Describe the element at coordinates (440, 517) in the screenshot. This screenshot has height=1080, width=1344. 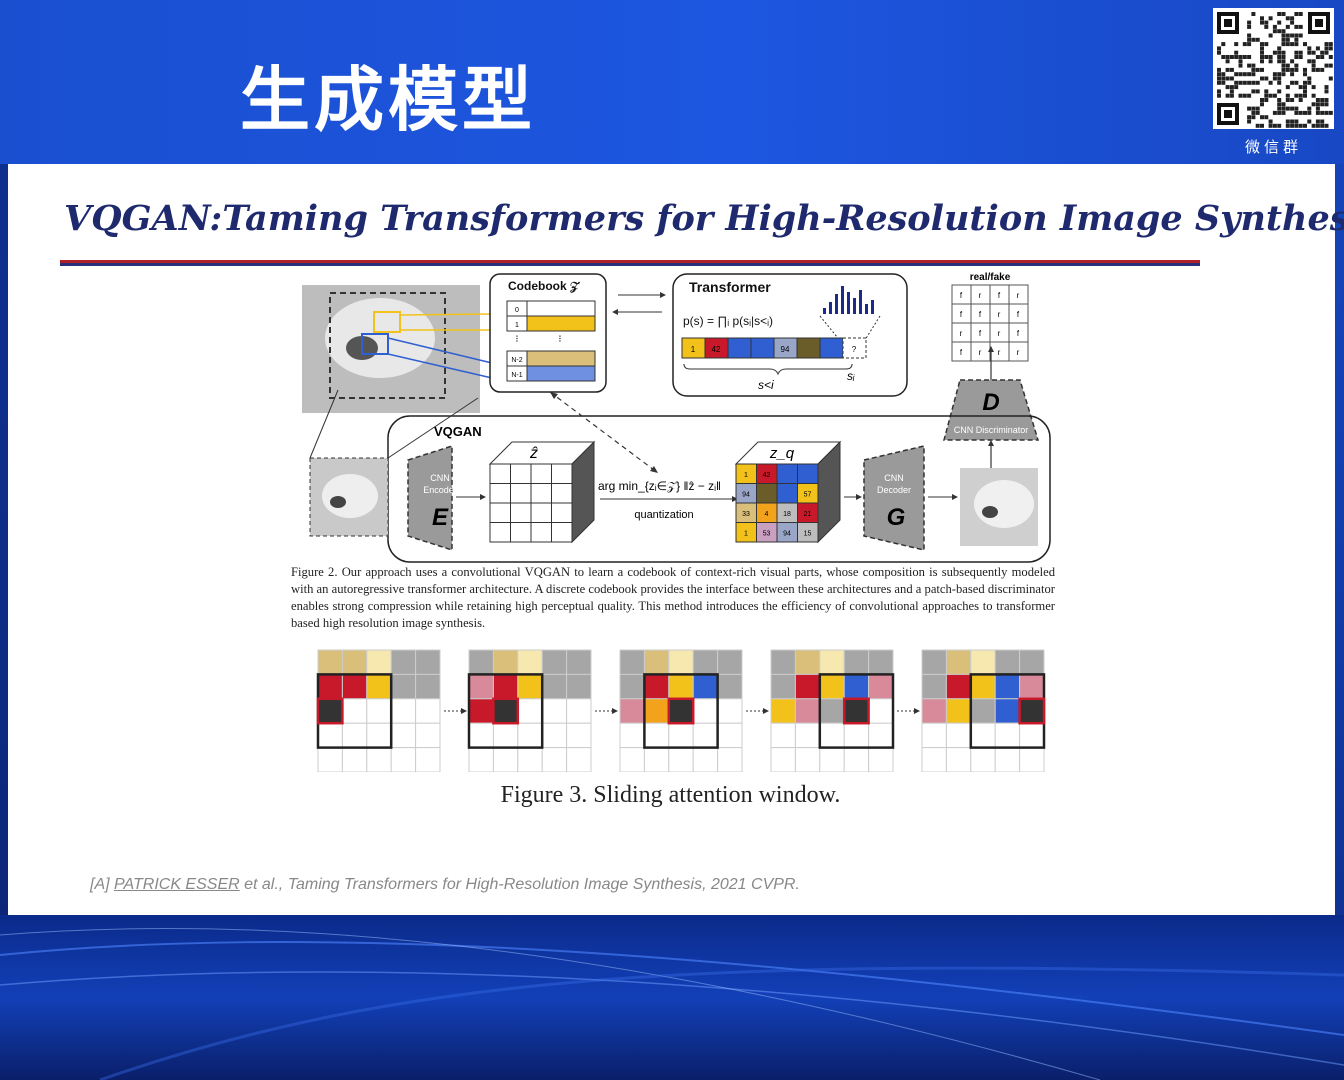
I see `encoder-letter: E` at that location.